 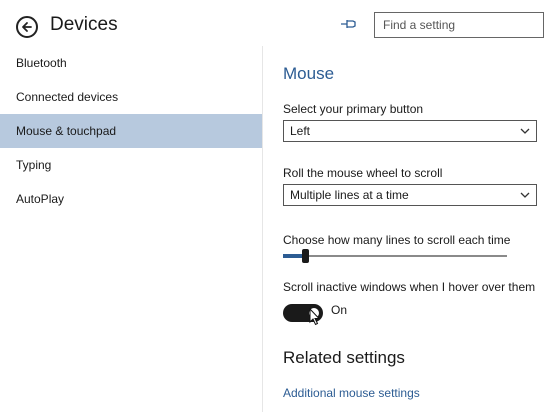 I want to click on scroll-lines-slider, so click(x=395, y=256).